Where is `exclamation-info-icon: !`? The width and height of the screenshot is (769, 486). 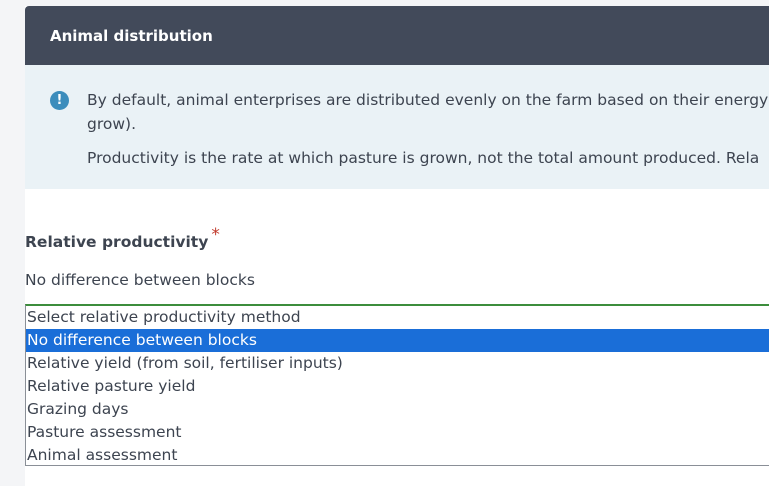
exclamation-info-icon: ! is located at coordinates (59, 100).